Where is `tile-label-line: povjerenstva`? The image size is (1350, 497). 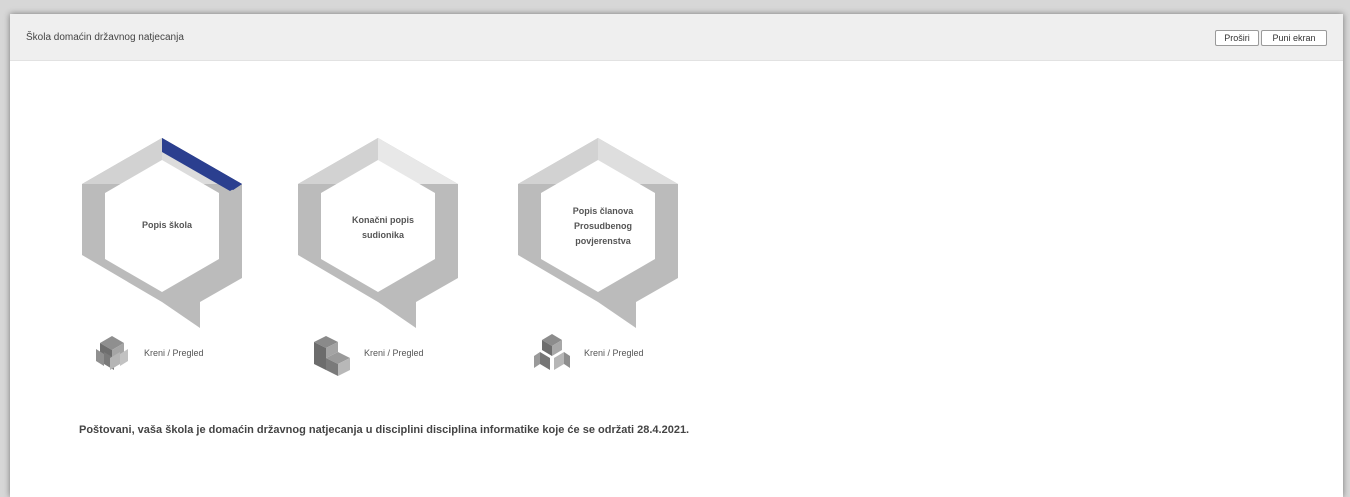 tile-label-line: povjerenstva is located at coordinates (603, 241).